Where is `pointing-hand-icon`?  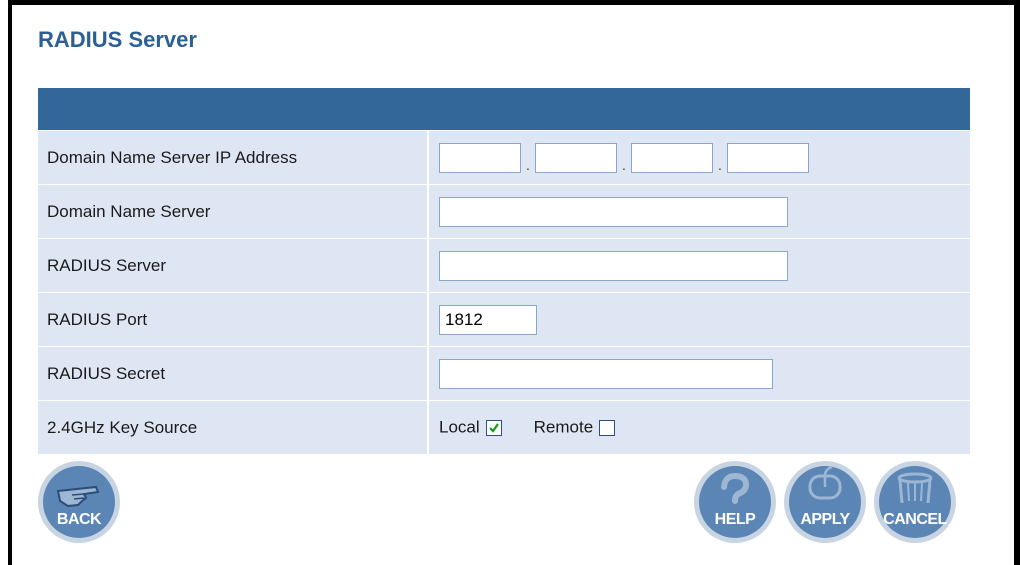 pointing-hand-icon is located at coordinates (78, 496).